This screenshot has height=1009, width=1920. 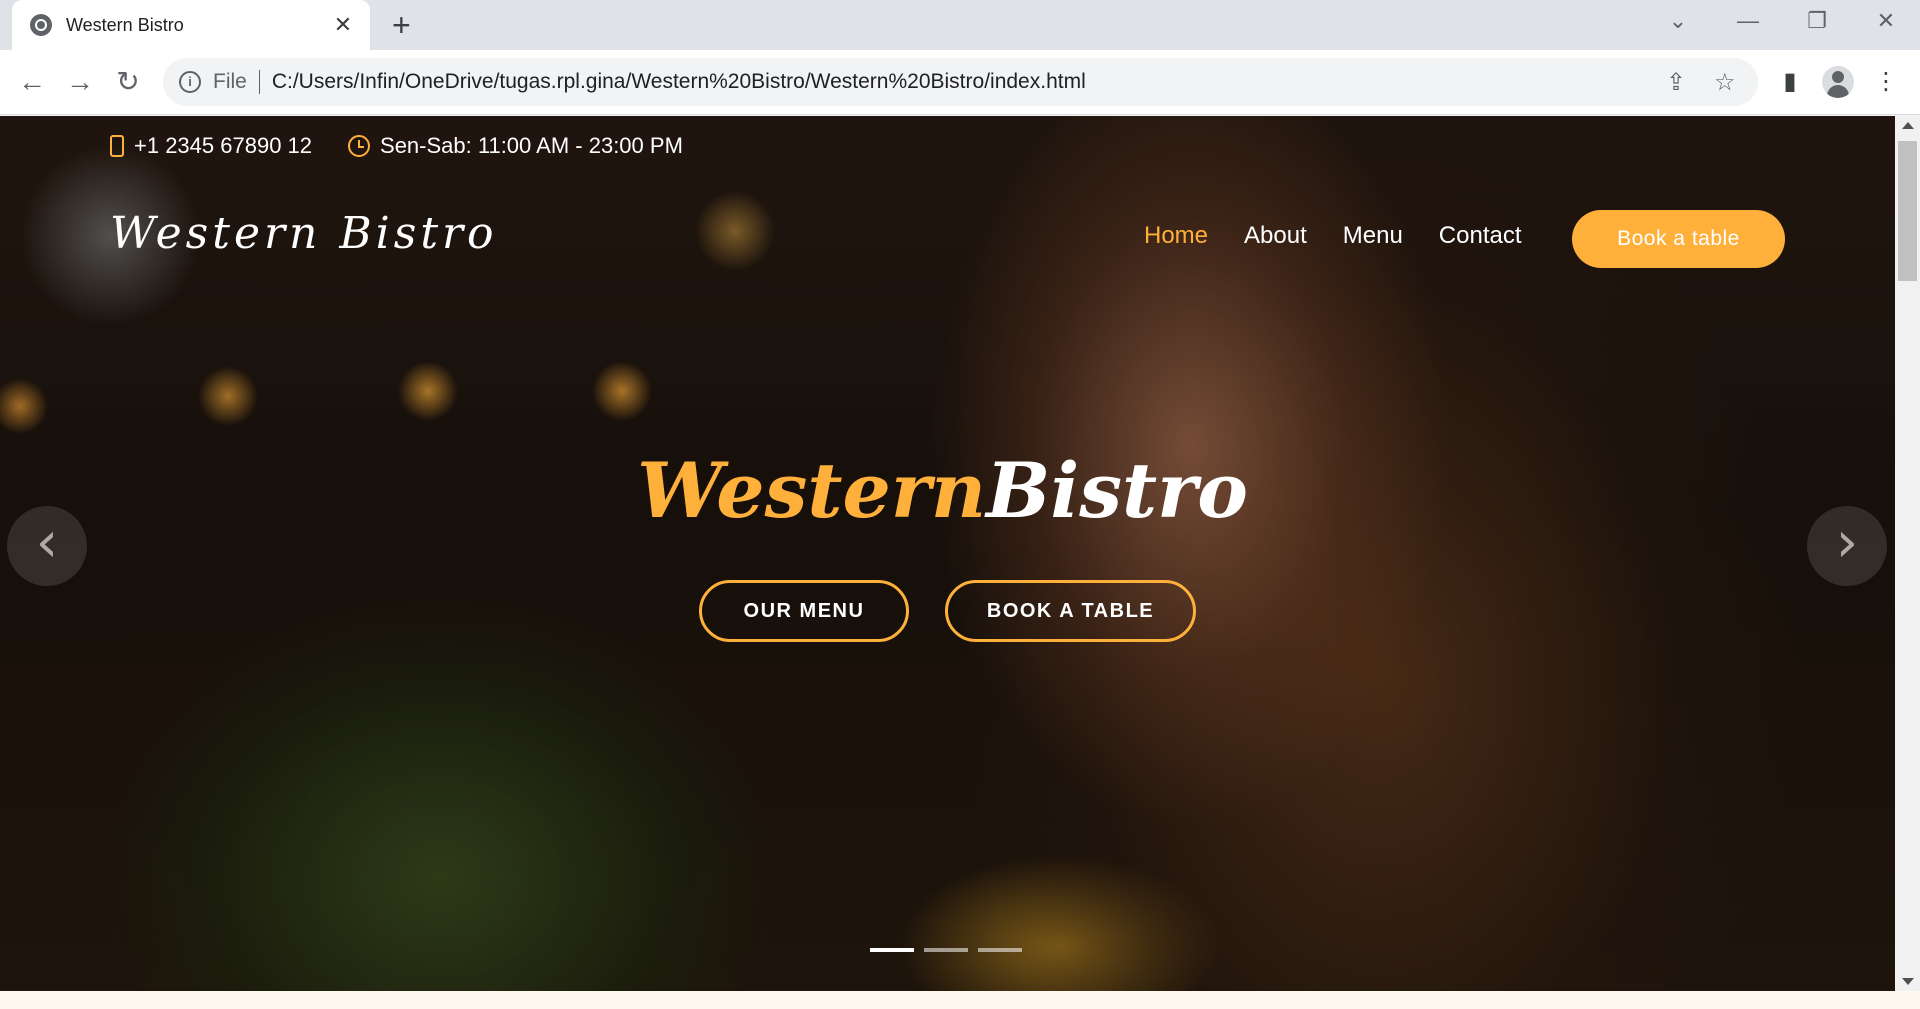 What do you see at coordinates (1725, 82) in the screenshot?
I see `bookmark-star-icon: ☆` at bounding box center [1725, 82].